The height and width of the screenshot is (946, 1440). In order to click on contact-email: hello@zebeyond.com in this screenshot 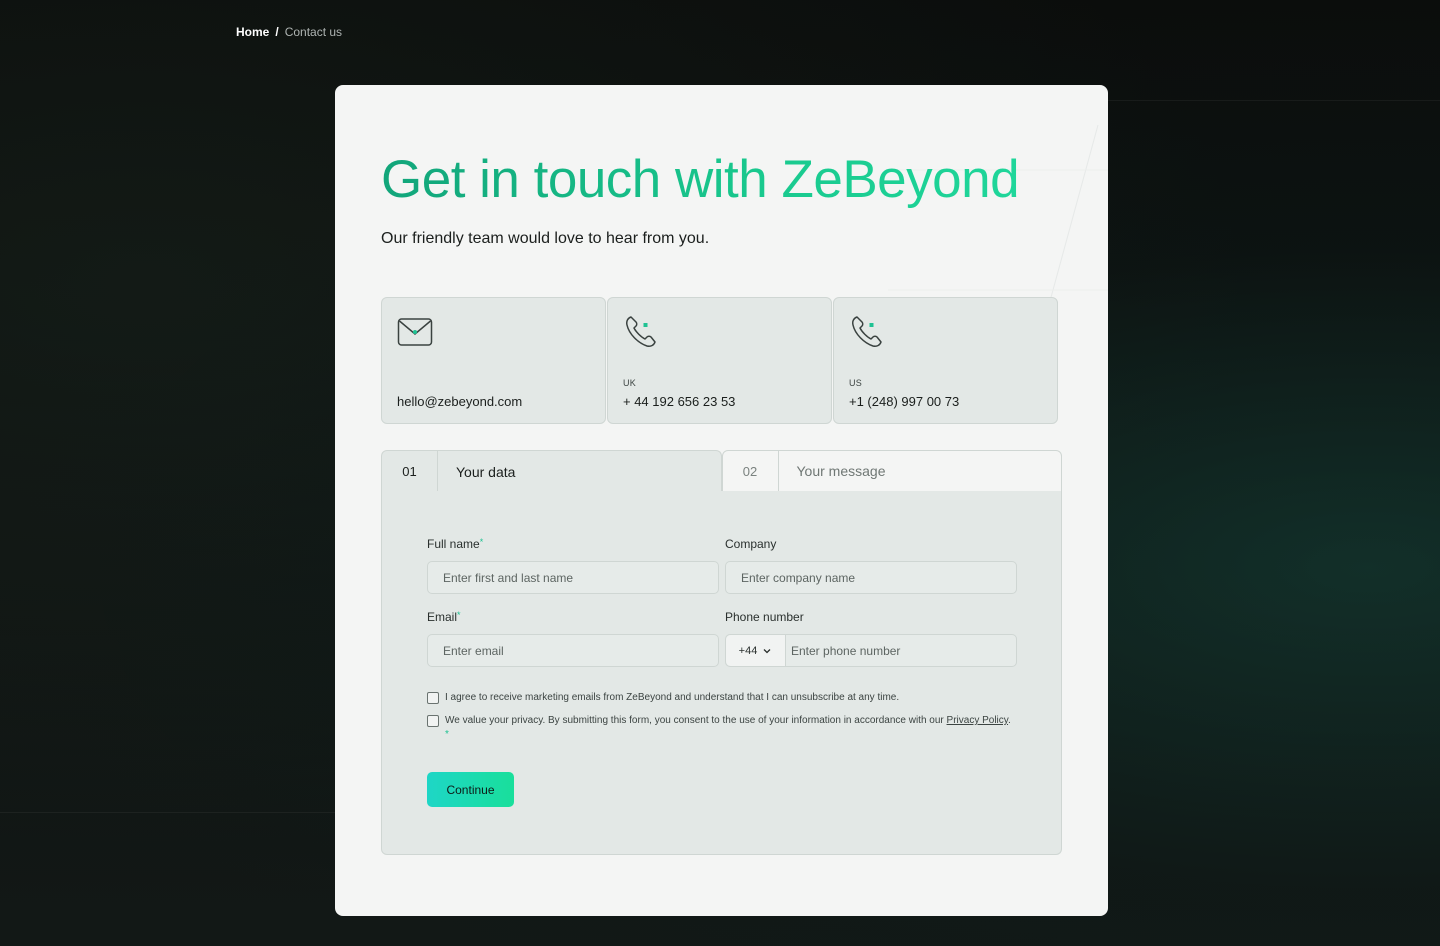, I will do `click(459, 401)`.